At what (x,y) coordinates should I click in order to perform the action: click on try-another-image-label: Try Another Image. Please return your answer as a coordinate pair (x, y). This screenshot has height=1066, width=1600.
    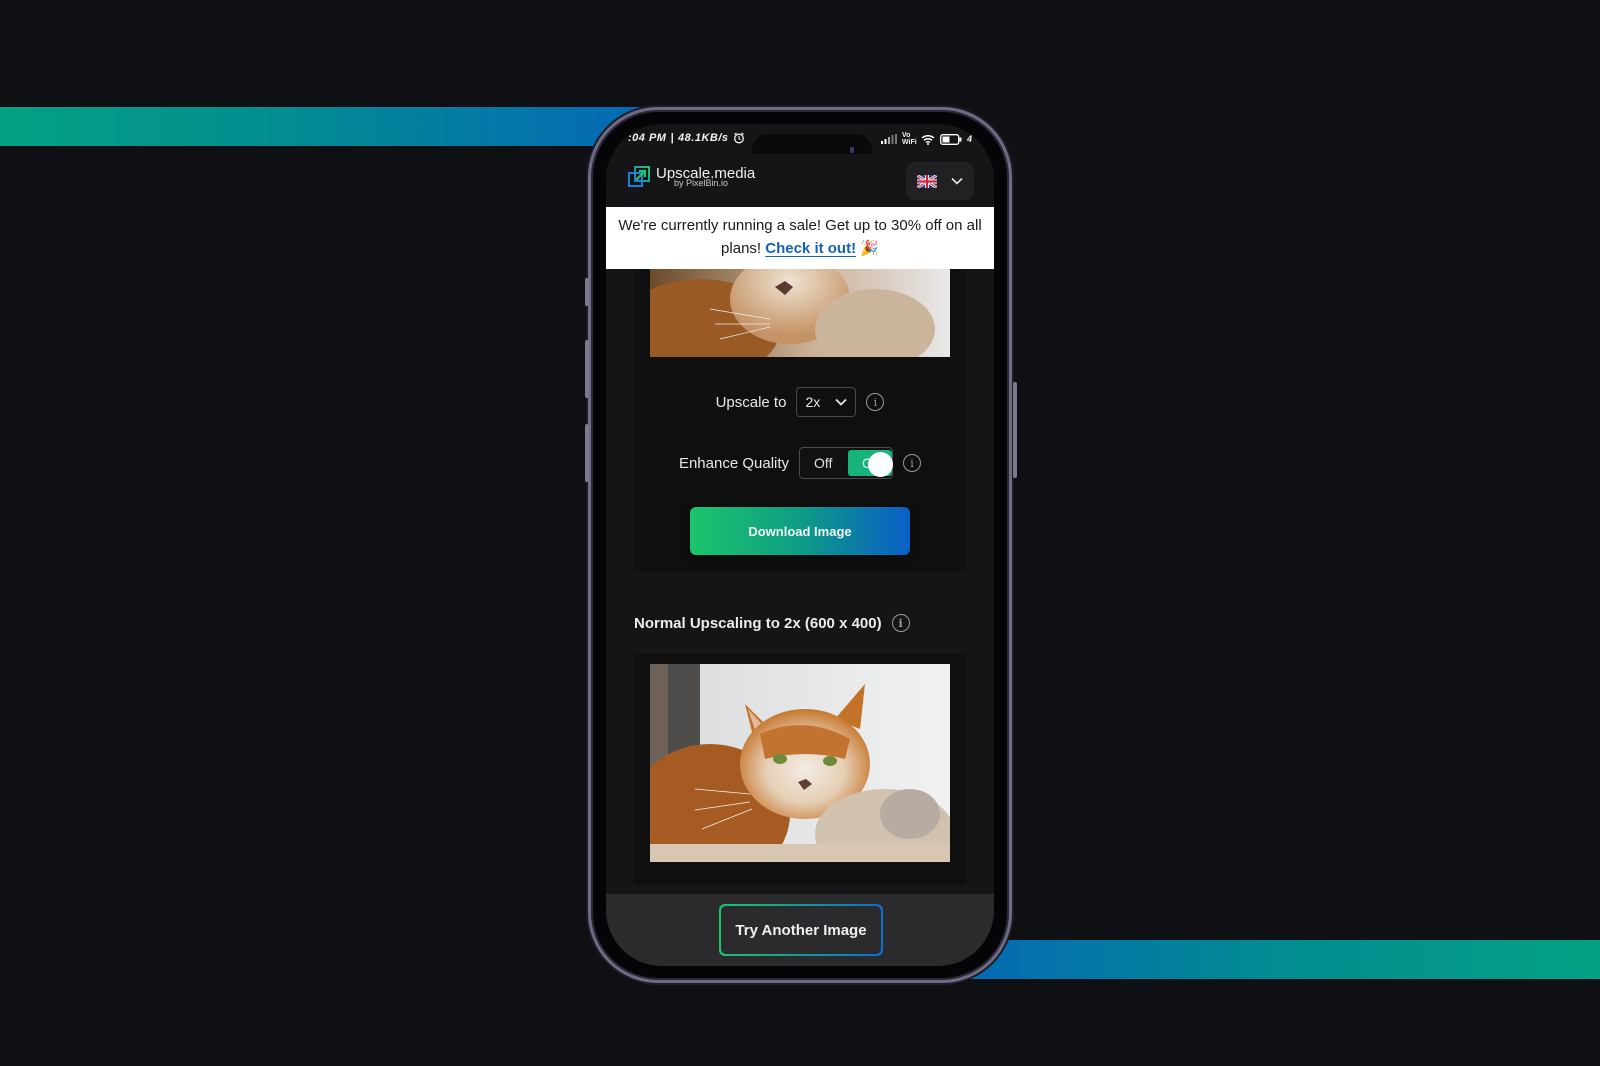
    Looking at the image, I should click on (801, 930).